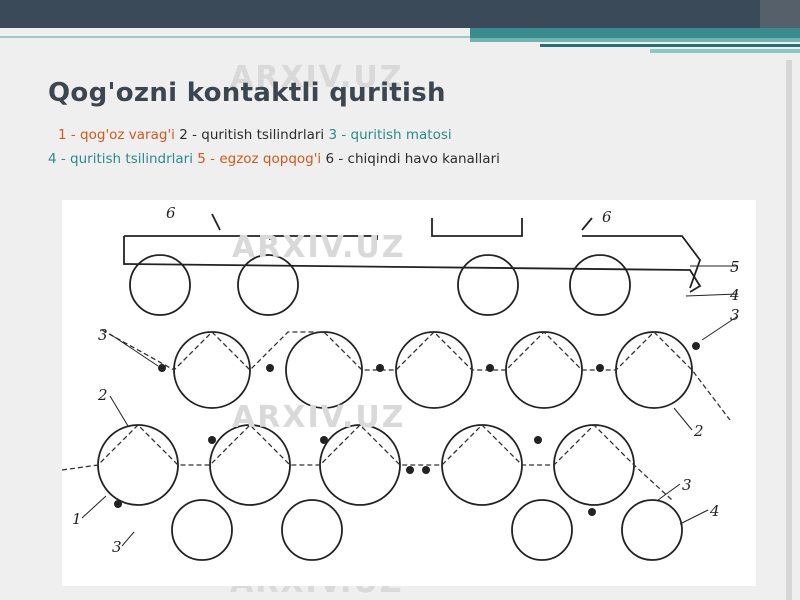 Image resolution: width=800 pixels, height=600 pixels. Describe the element at coordinates (247, 93) in the screenshot. I see `page-title: Qog'ozni kontaktli quritish` at that location.